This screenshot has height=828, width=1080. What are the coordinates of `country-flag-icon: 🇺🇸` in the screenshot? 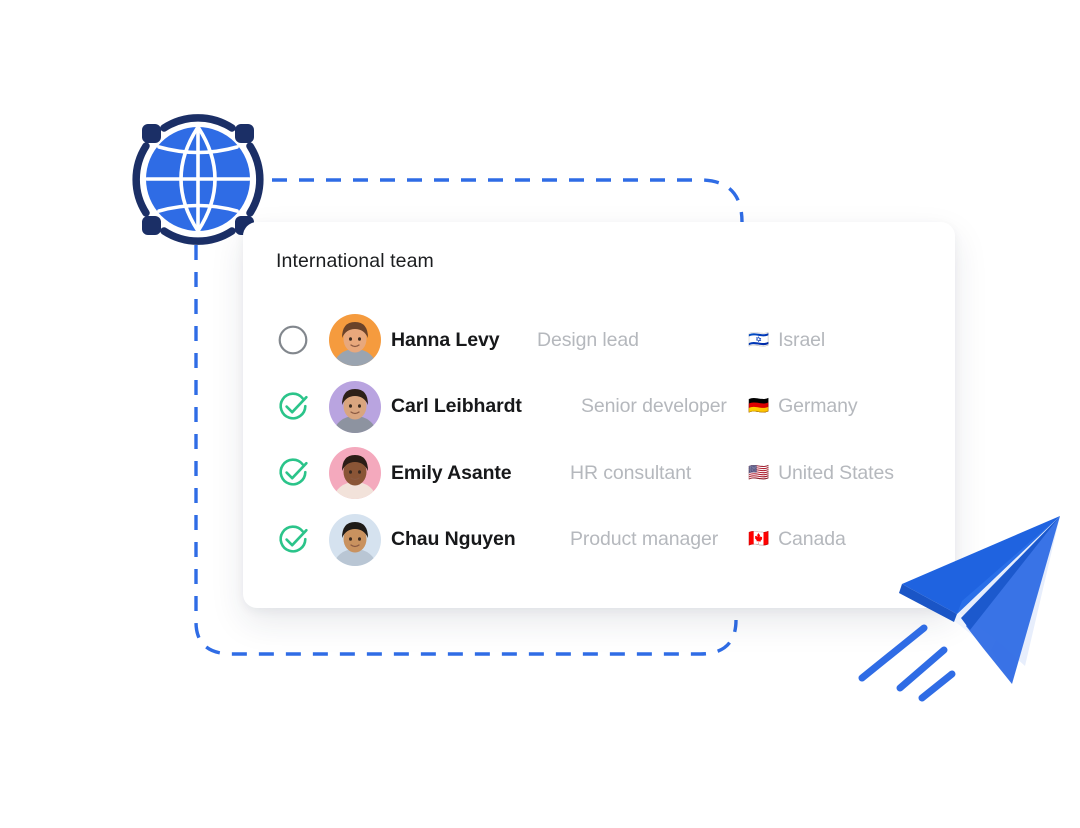 It's located at (759, 472).